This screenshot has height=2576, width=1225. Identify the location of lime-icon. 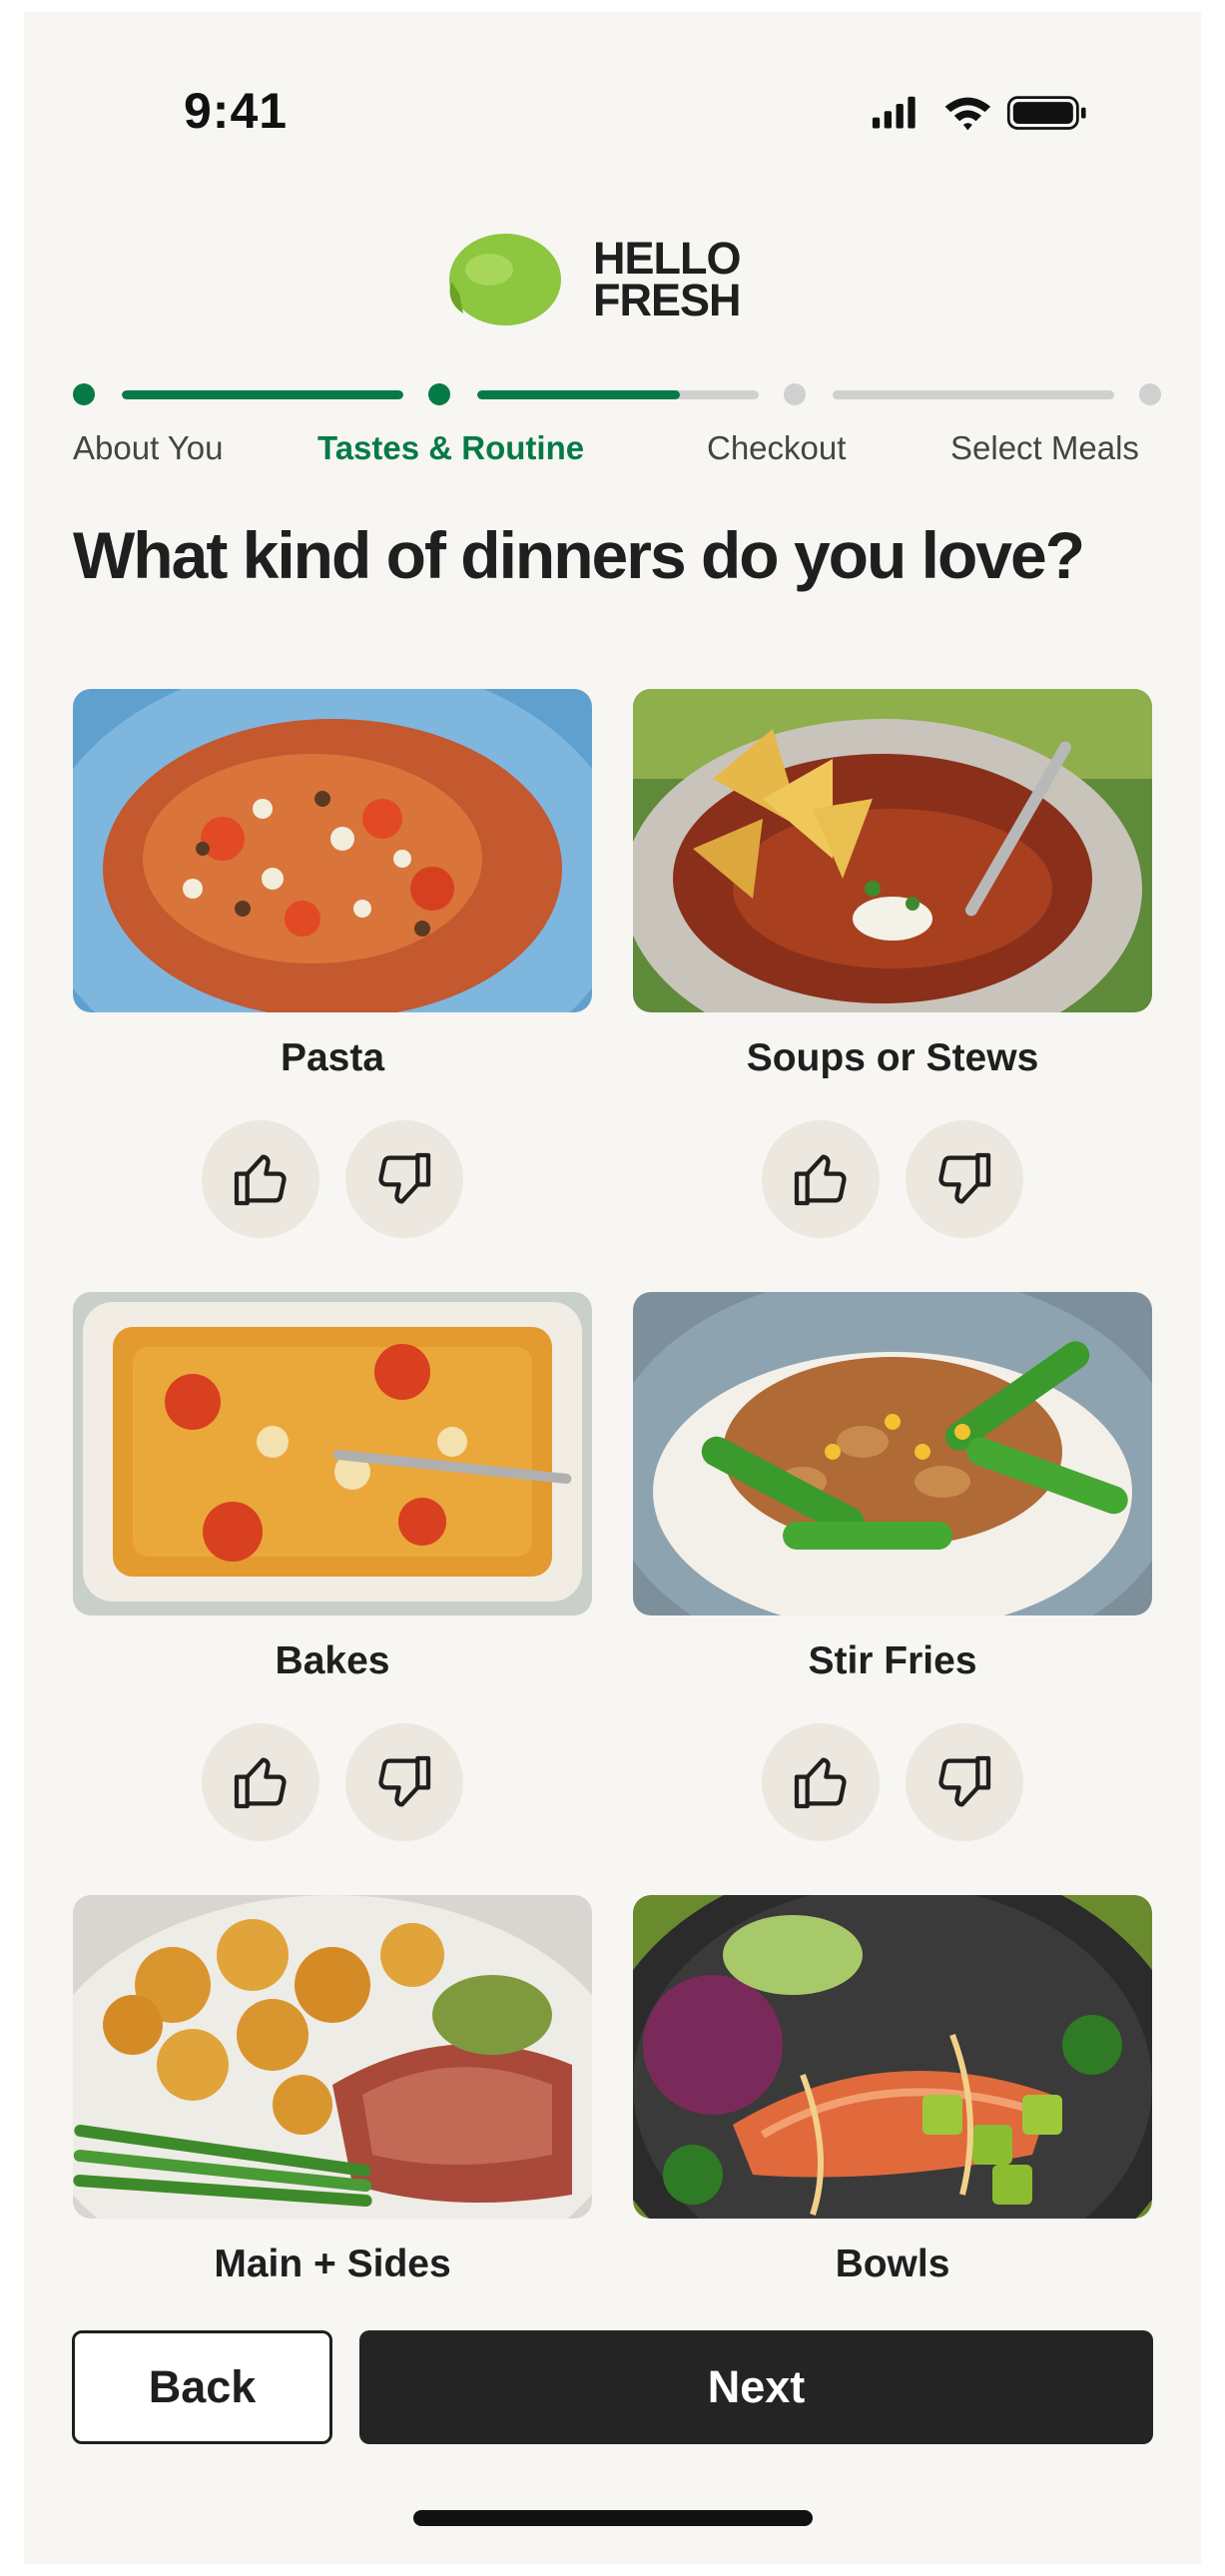
(505, 279).